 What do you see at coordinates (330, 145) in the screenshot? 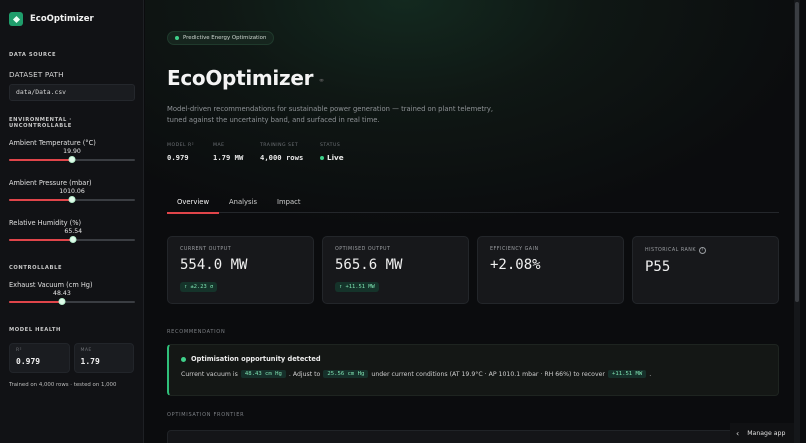
I see `stat-key: STATUS` at bounding box center [330, 145].